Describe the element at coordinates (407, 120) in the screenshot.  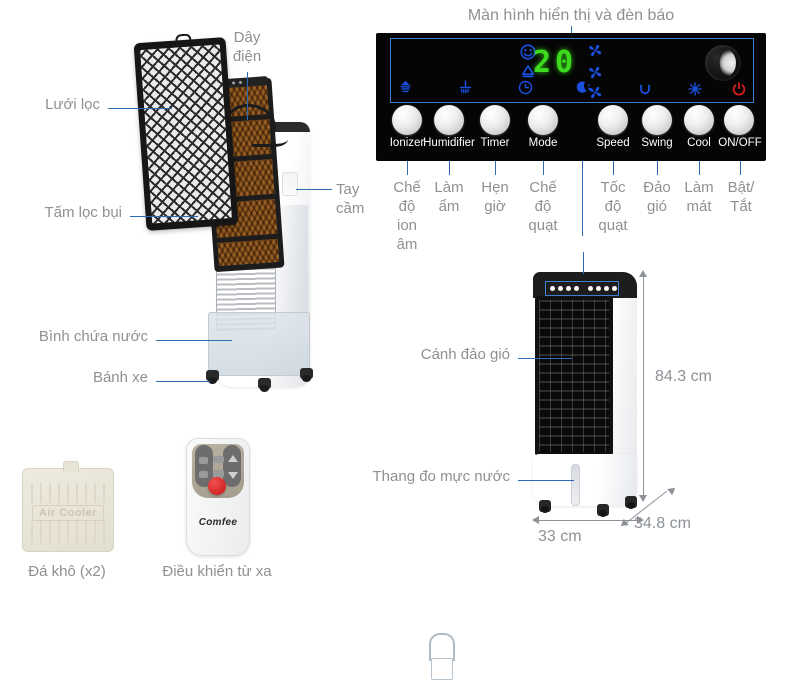
I see `button-ionizer` at that location.